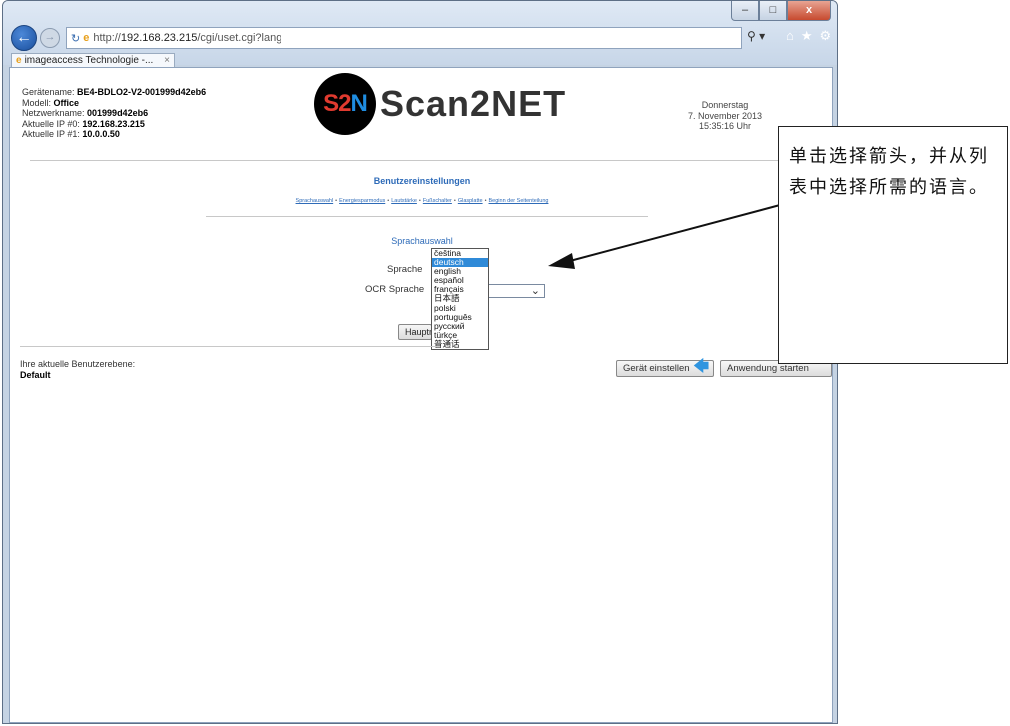 This screenshot has height=726, width=1010. What do you see at coordinates (24, 38) in the screenshot?
I see `back-icon: ←` at bounding box center [24, 38].